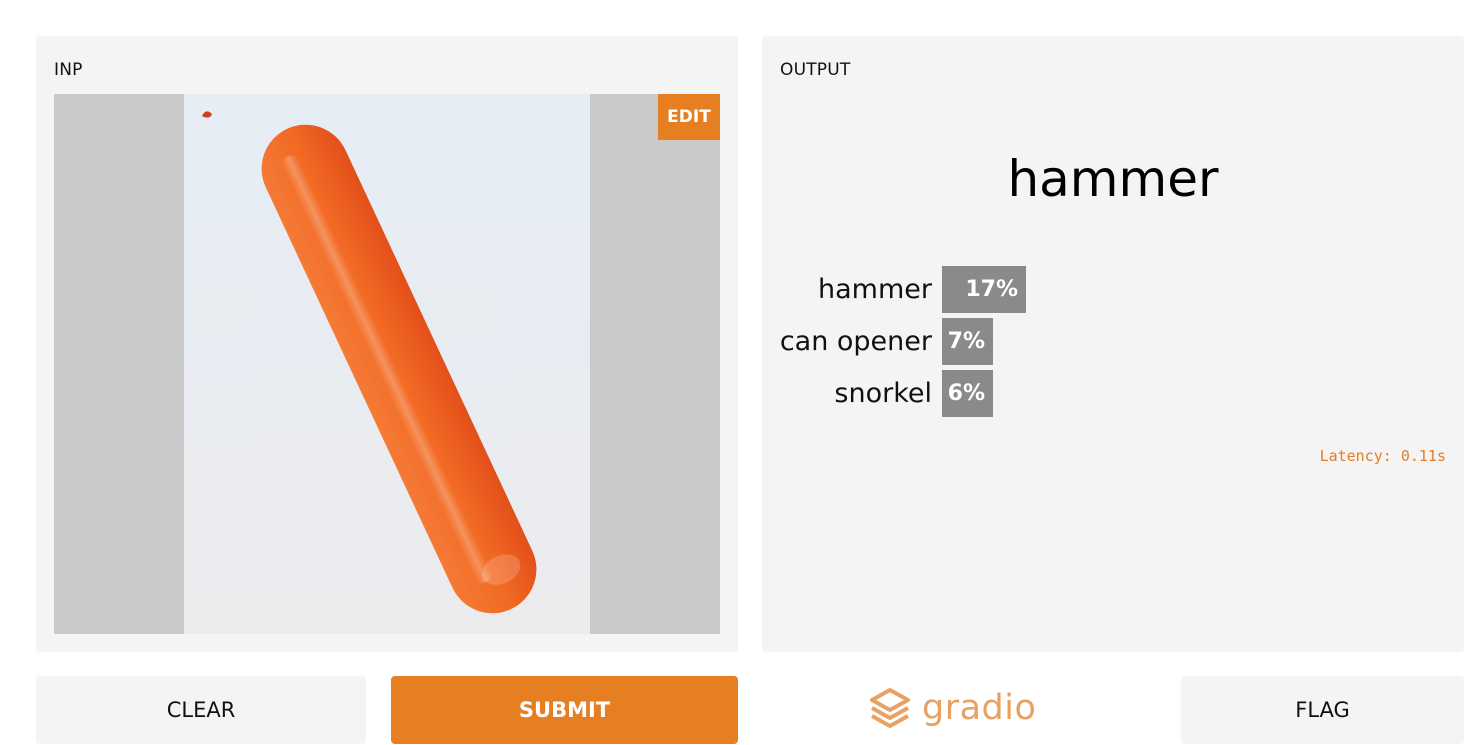  I want to click on edit-button: EDIT, so click(689, 117).